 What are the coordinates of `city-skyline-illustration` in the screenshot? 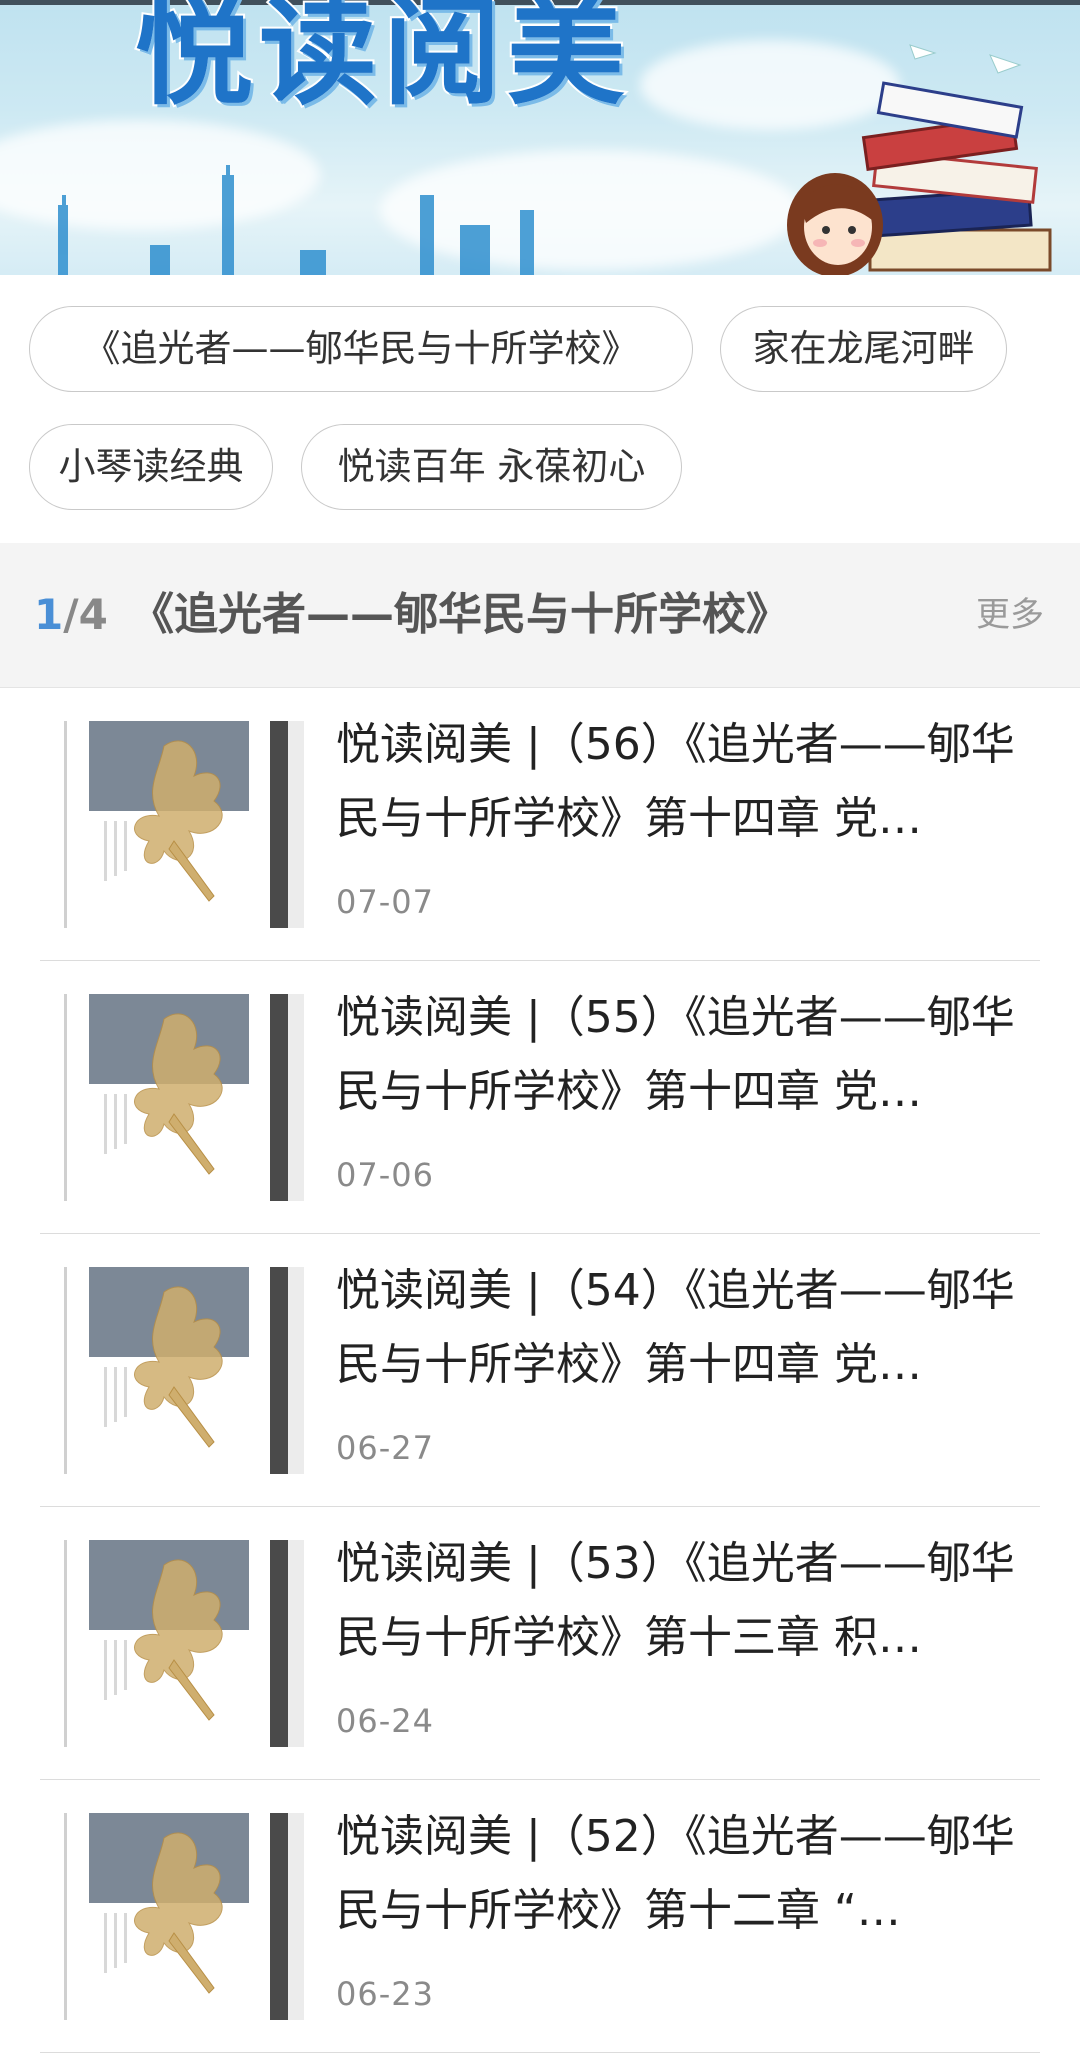 It's located at (296, 220).